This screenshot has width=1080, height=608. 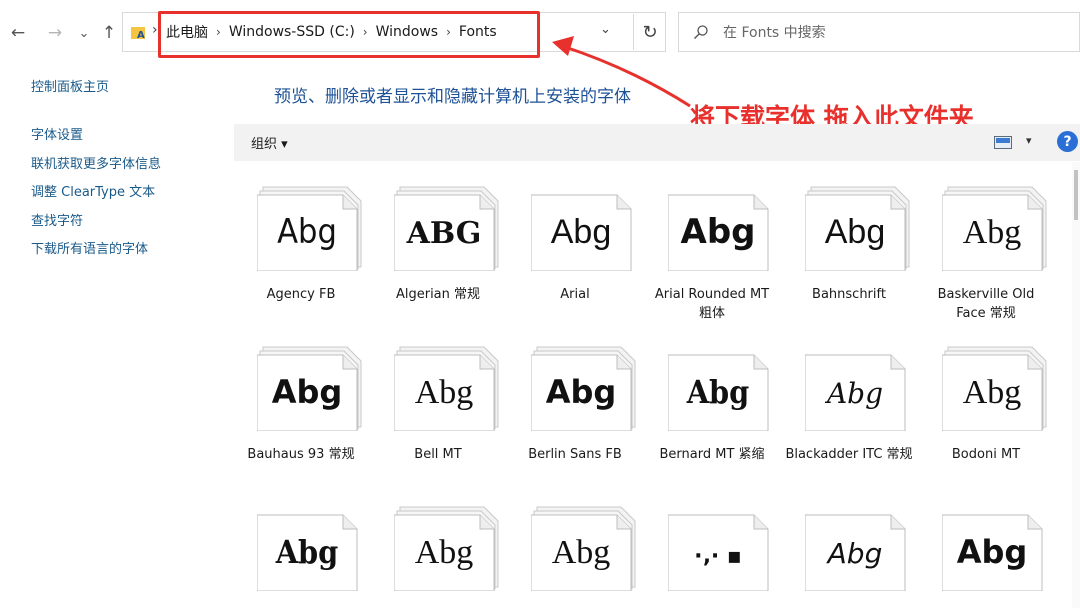 What do you see at coordinates (269, 142) in the screenshot?
I see `organize-menu-button: 组织 ▾` at bounding box center [269, 142].